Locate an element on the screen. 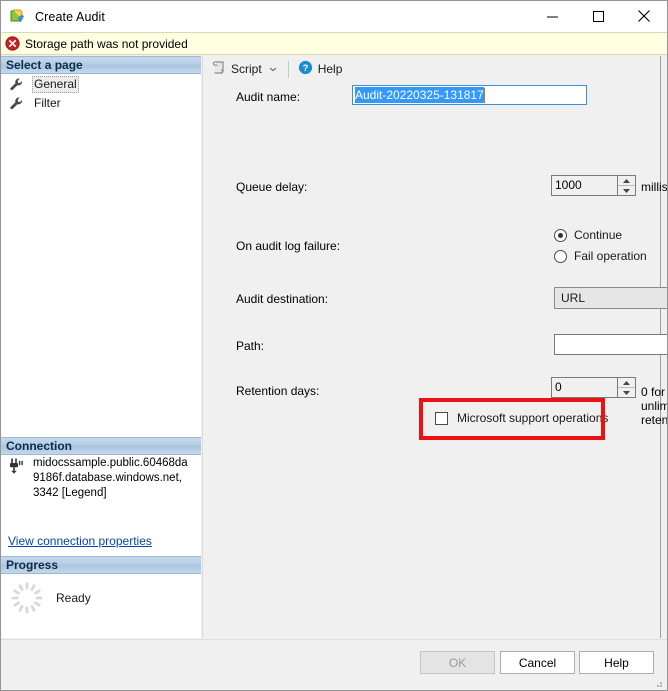 Image resolution: width=668 pixels, height=691 pixels. help-button-label: Help is located at coordinates (330, 69).